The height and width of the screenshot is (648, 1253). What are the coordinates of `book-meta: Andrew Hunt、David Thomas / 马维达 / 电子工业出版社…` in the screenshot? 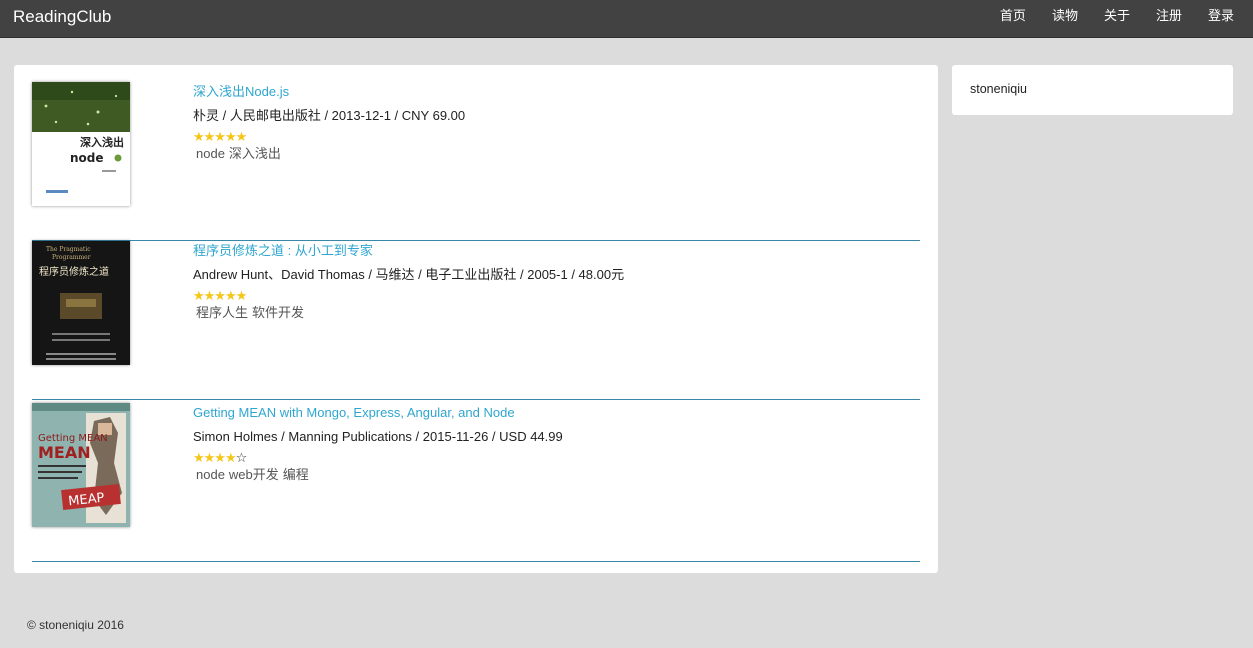 It's located at (409, 274).